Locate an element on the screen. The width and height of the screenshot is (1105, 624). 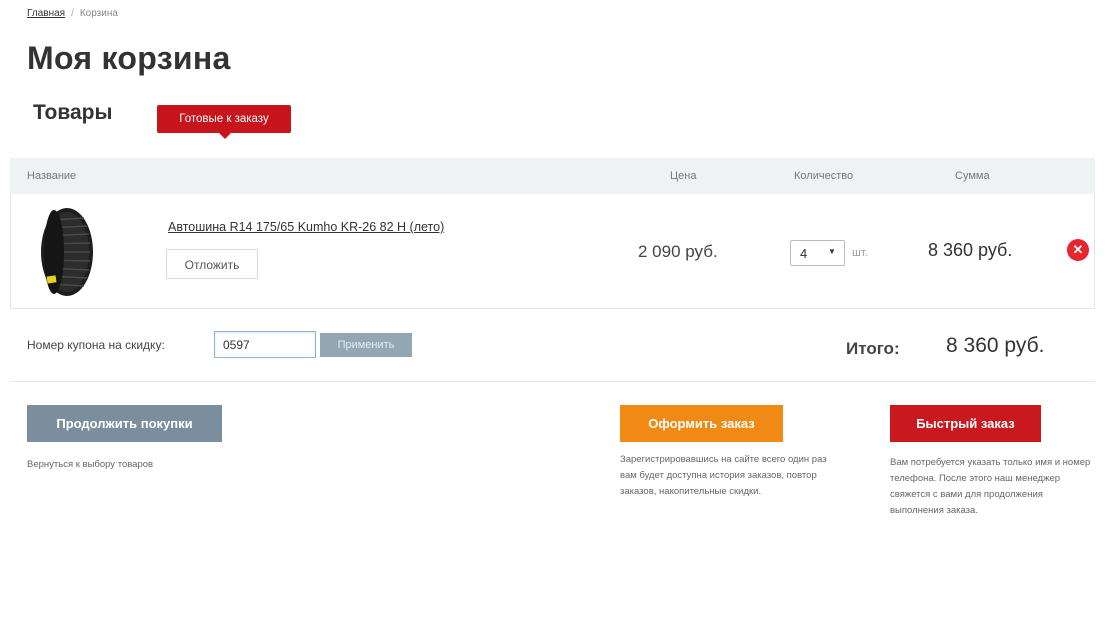
item-price: 2 090 руб. is located at coordinates (678, 251).